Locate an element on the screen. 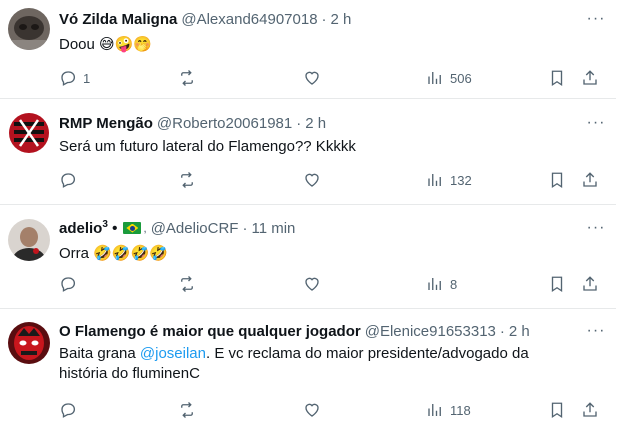 Image resolution: width=624 pixels, height=444 pixels. tweet-header: RMP Mengão @Roberto20061981 · 2 h is located at coordinates (317, 123).